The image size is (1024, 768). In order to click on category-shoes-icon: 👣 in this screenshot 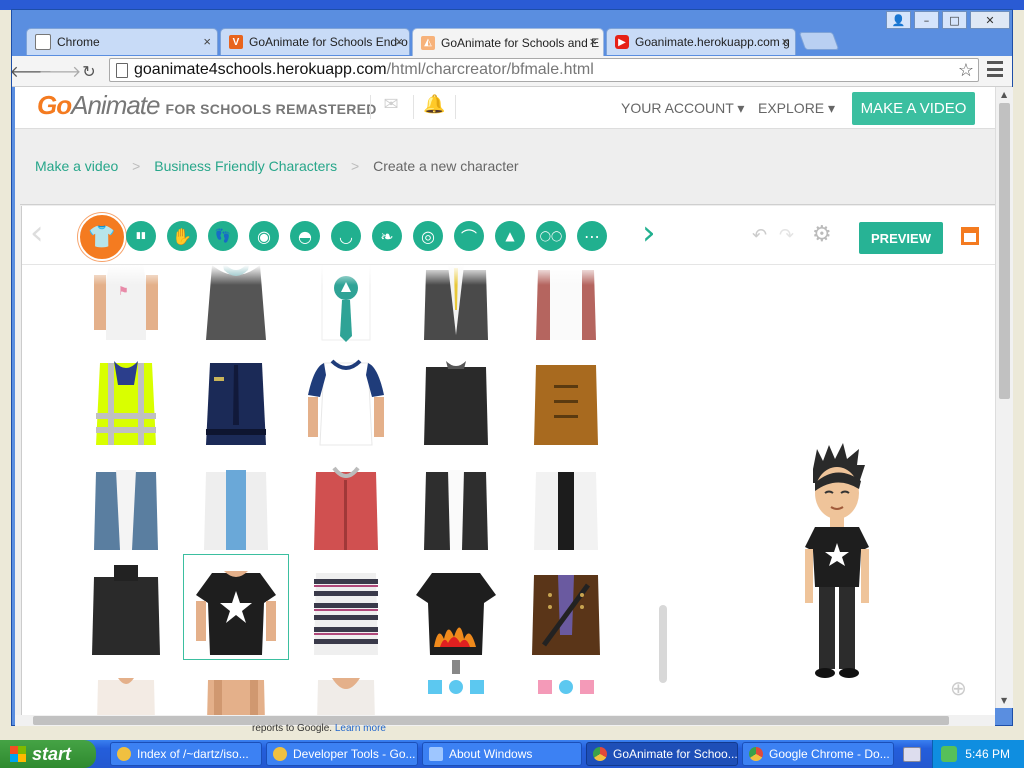, I will do `click(223, 236)`.